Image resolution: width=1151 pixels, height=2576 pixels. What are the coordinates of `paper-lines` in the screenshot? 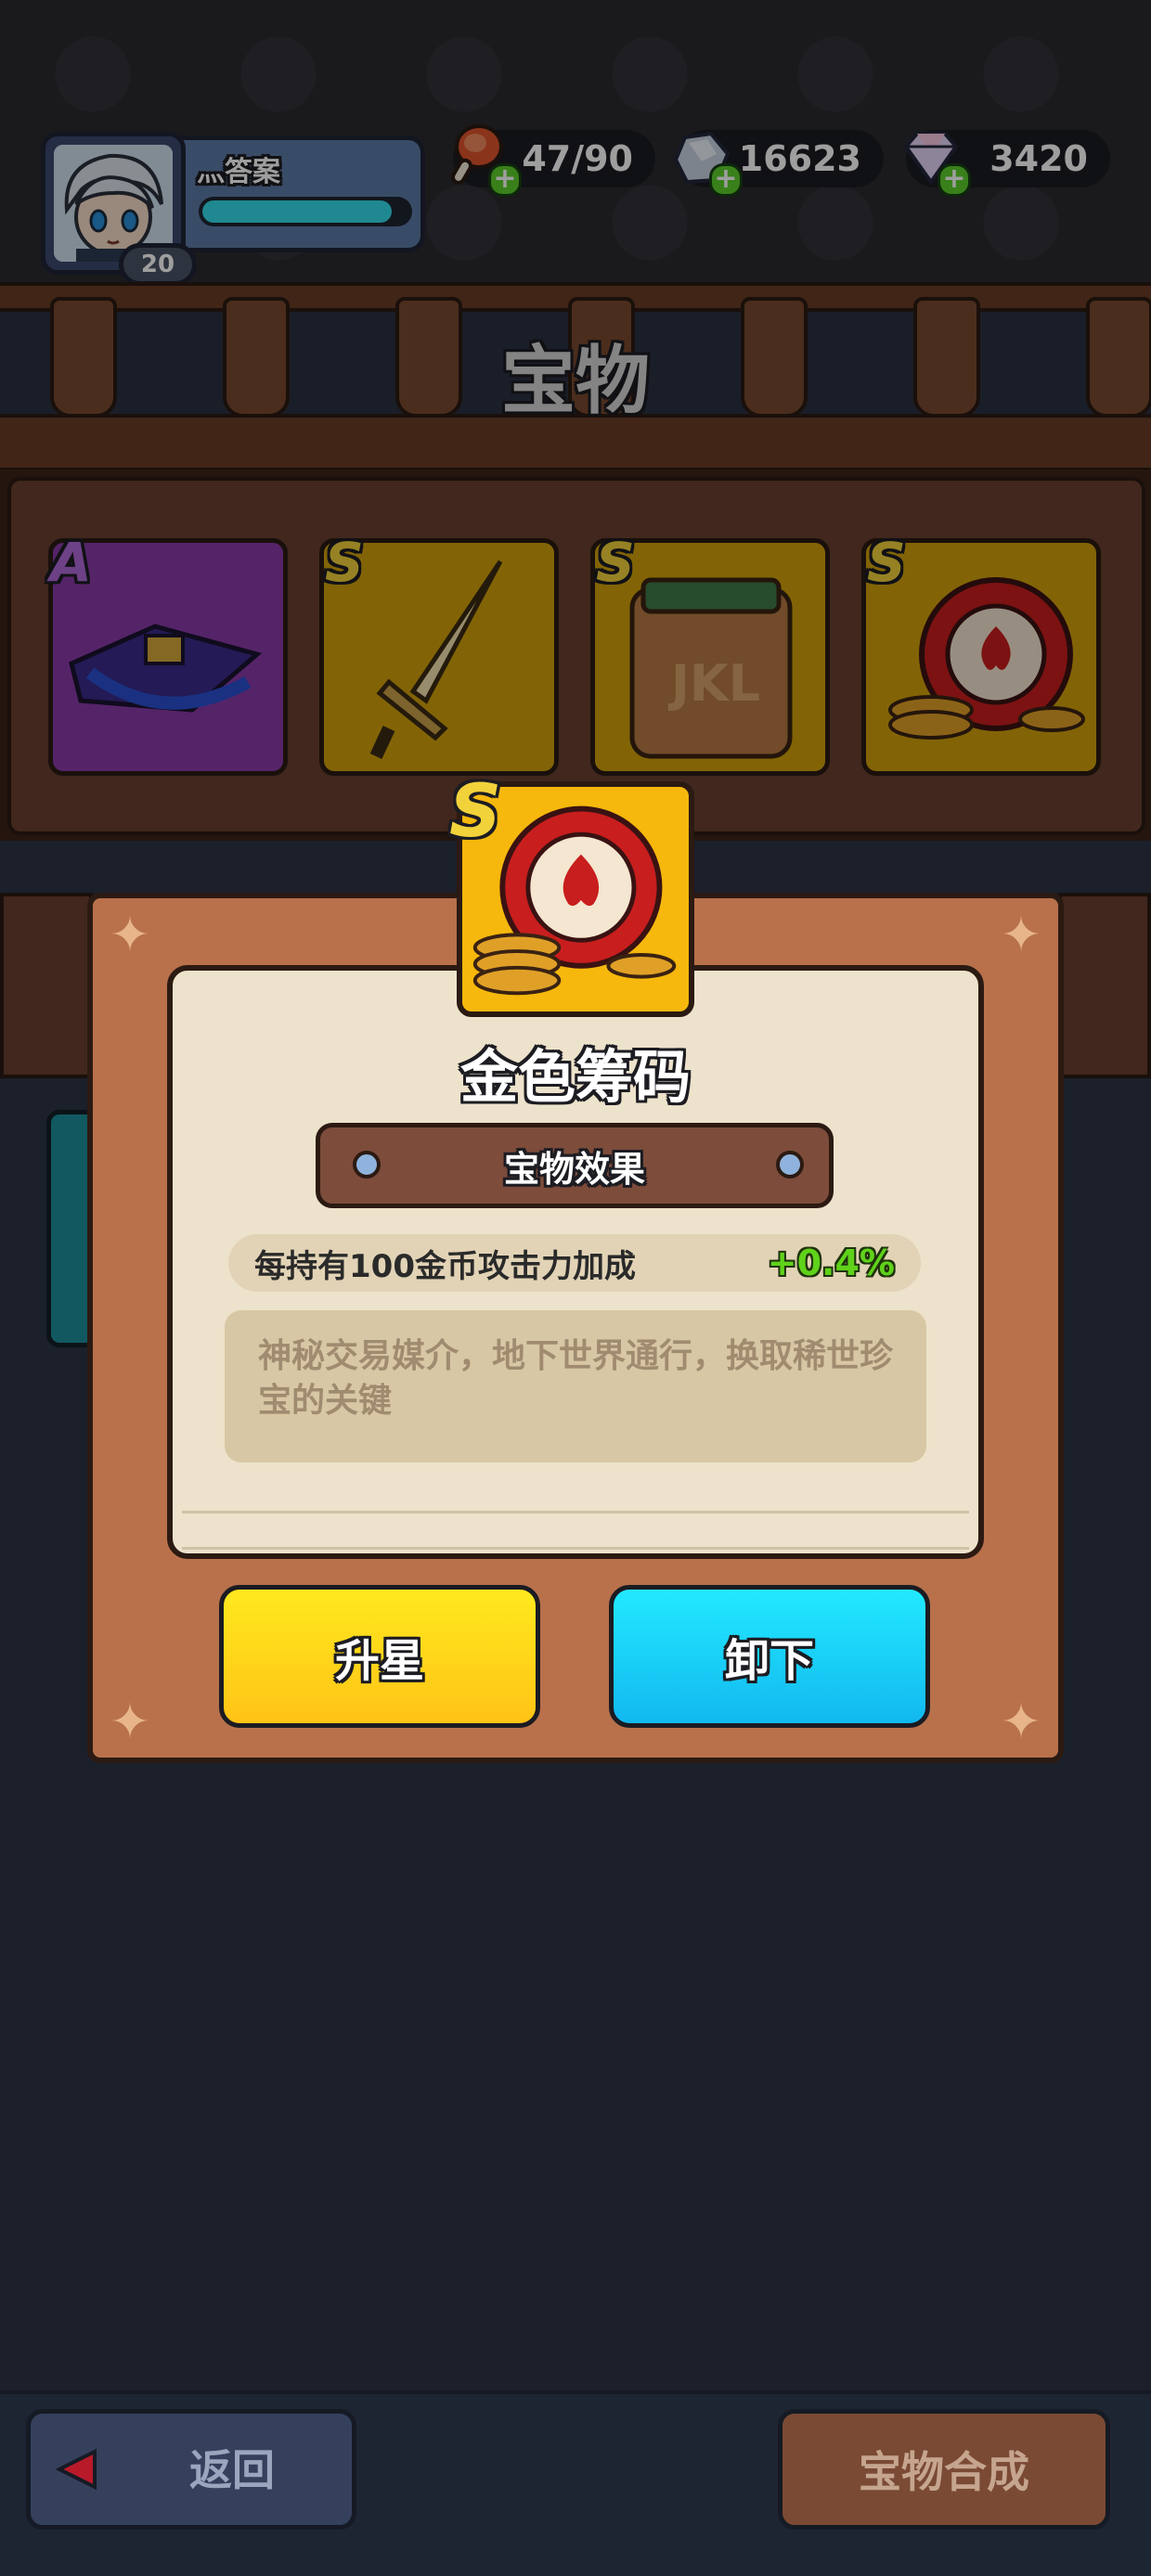 It's located at (575, 1530).